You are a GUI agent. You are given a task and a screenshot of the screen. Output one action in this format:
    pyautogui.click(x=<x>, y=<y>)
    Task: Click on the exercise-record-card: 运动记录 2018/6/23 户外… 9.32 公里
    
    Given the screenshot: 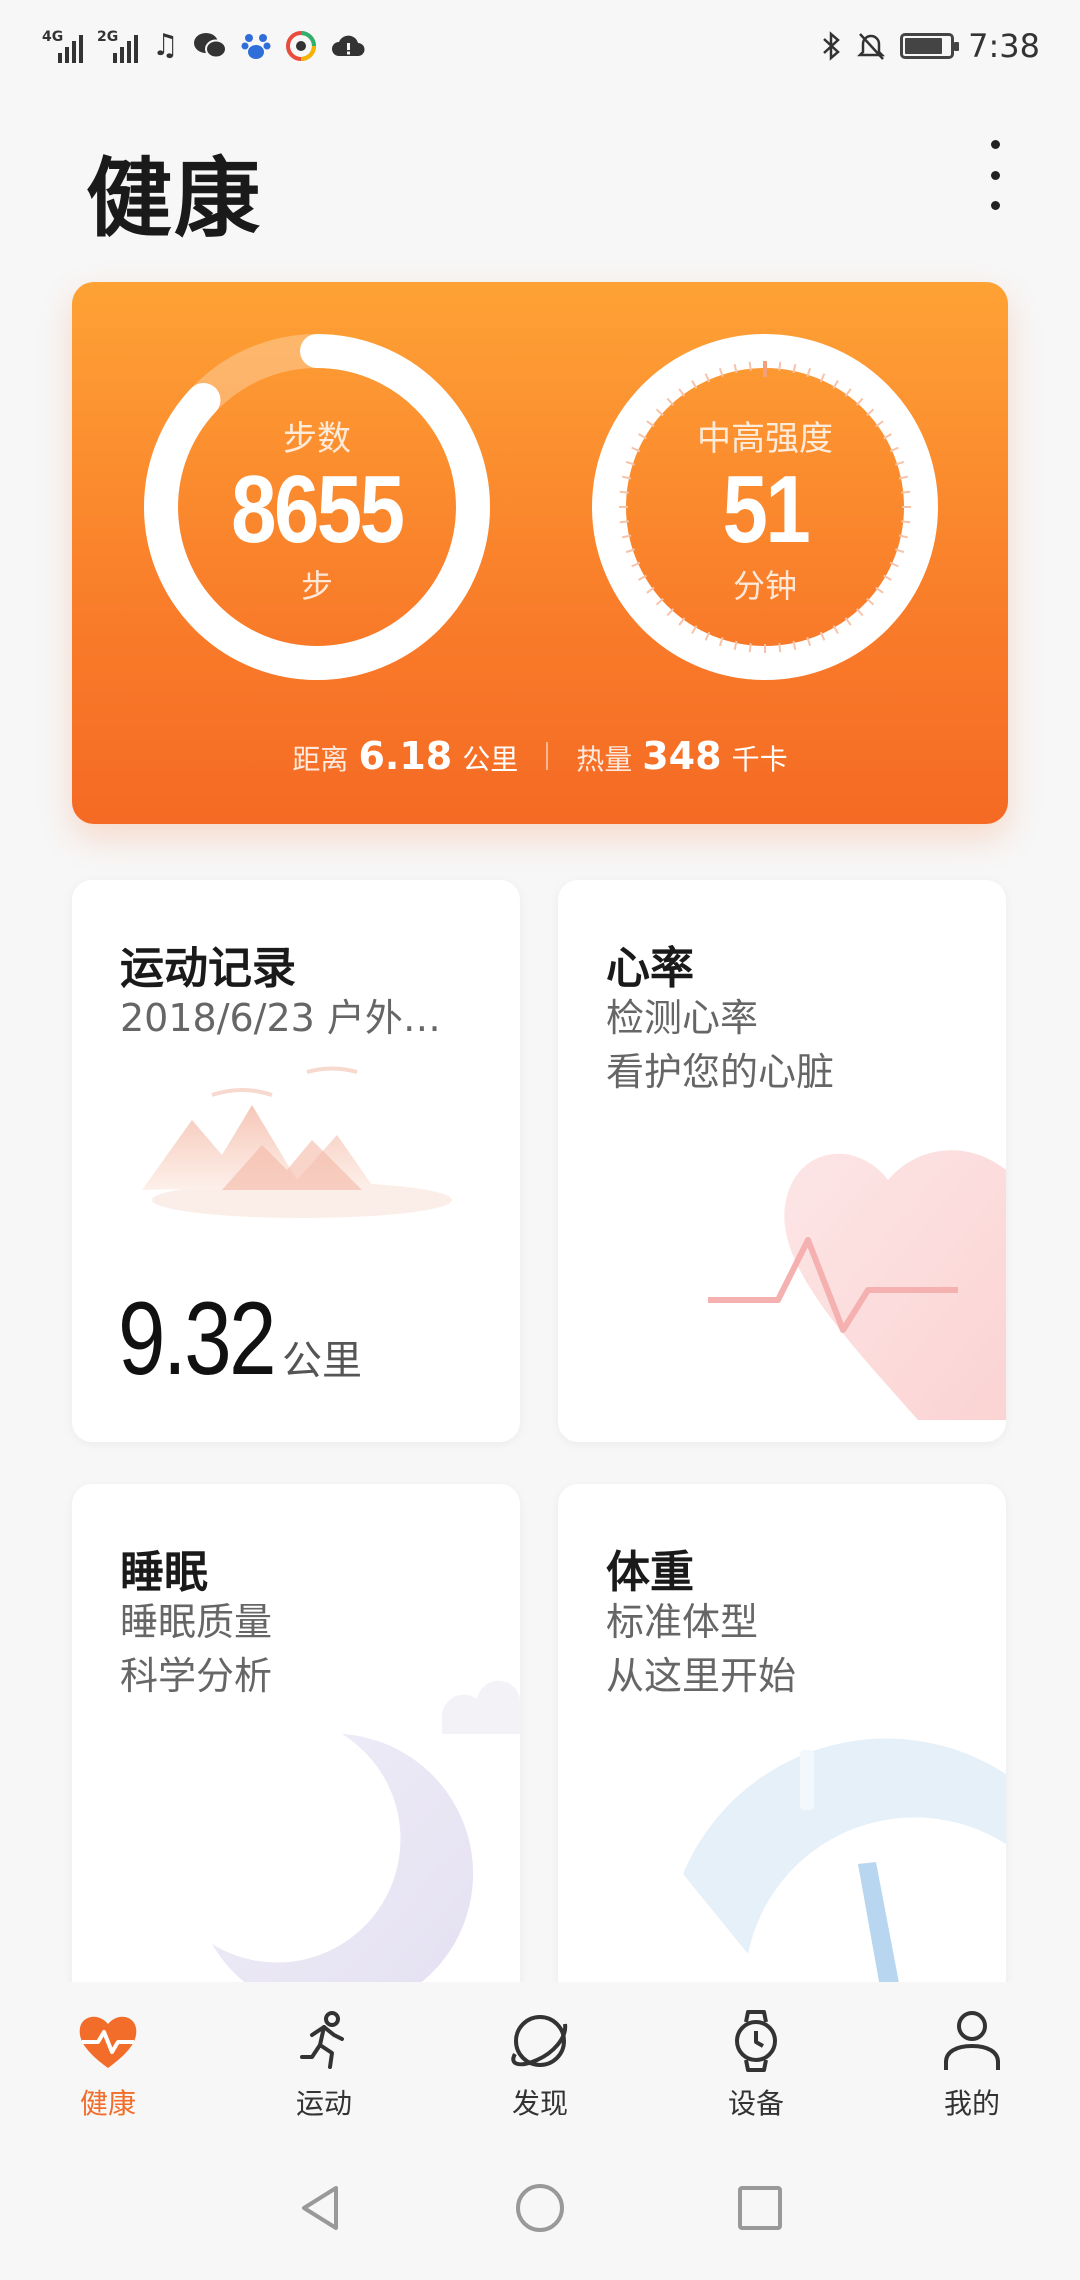 What is the action you would take?
    pyautogui.click(x=296, y=1161)
    